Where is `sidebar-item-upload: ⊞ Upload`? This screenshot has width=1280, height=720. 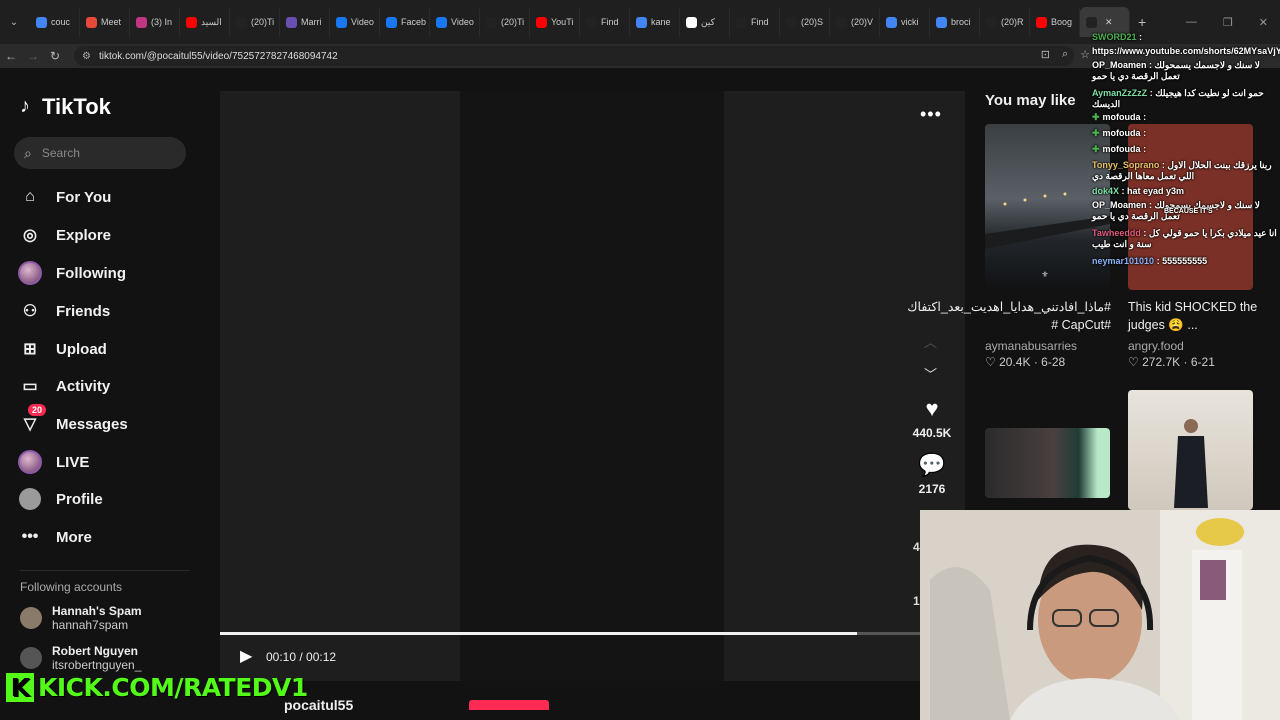 sidebar-item-upload: ⊞ Upload is located at coordinates (108, 349).